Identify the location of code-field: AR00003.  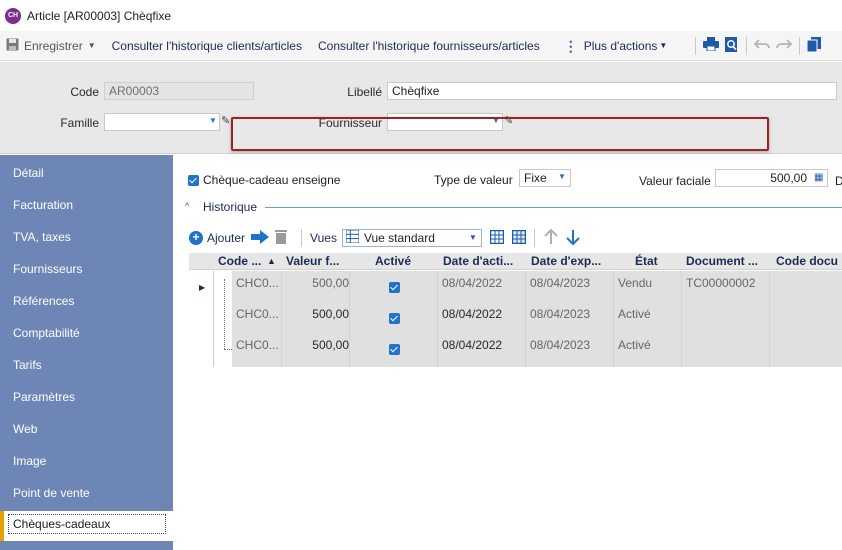
(179, 91).